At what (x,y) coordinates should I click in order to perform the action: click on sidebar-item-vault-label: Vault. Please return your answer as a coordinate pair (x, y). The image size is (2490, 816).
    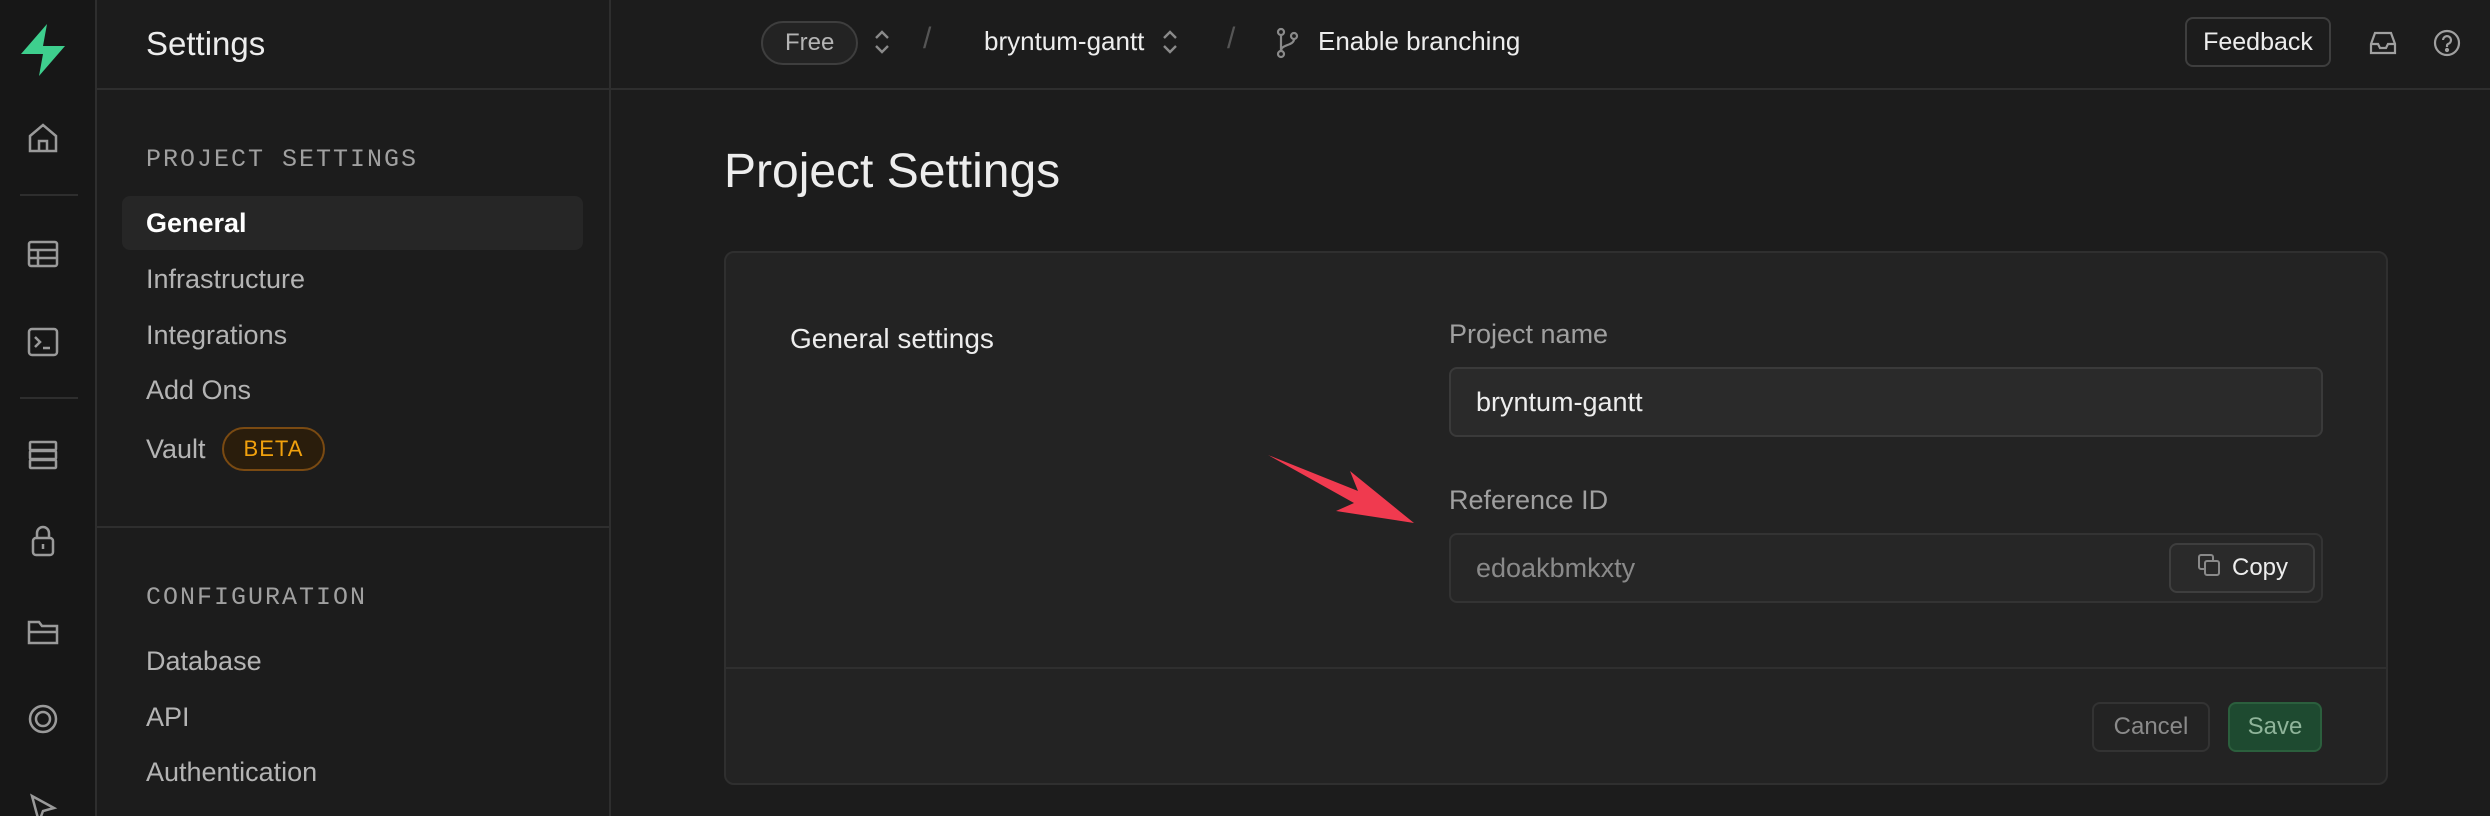
    Looking at the image, I should click on (176, 448).